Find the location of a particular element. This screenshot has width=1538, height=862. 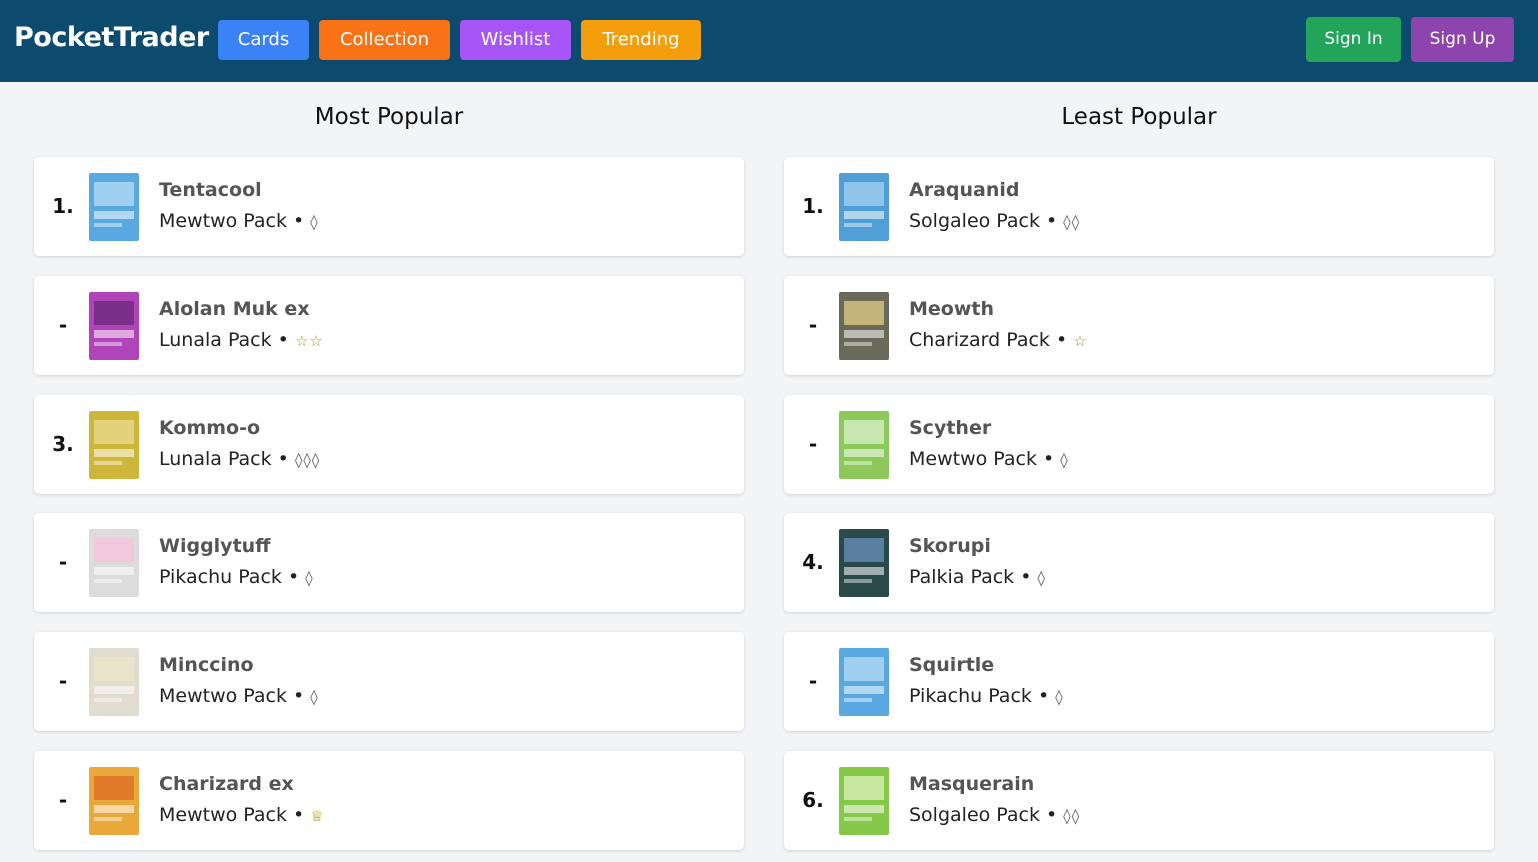

card-row: 3. Kommo-o Lunala Pack • ◊◊◊ is located at coordinates (389, 444).